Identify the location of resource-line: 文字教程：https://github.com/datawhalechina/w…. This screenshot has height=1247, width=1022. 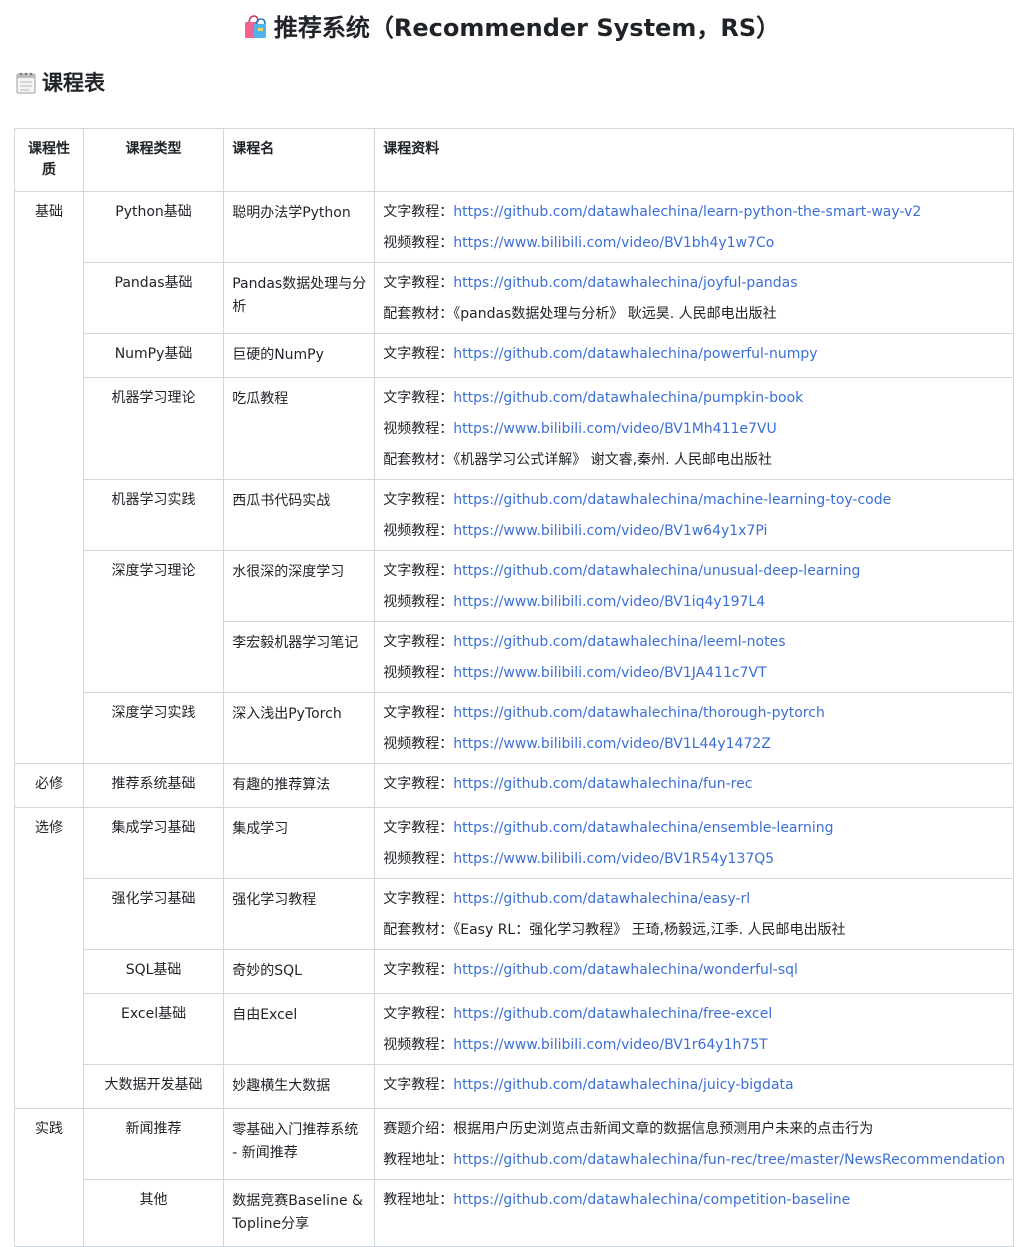
(694, 970).